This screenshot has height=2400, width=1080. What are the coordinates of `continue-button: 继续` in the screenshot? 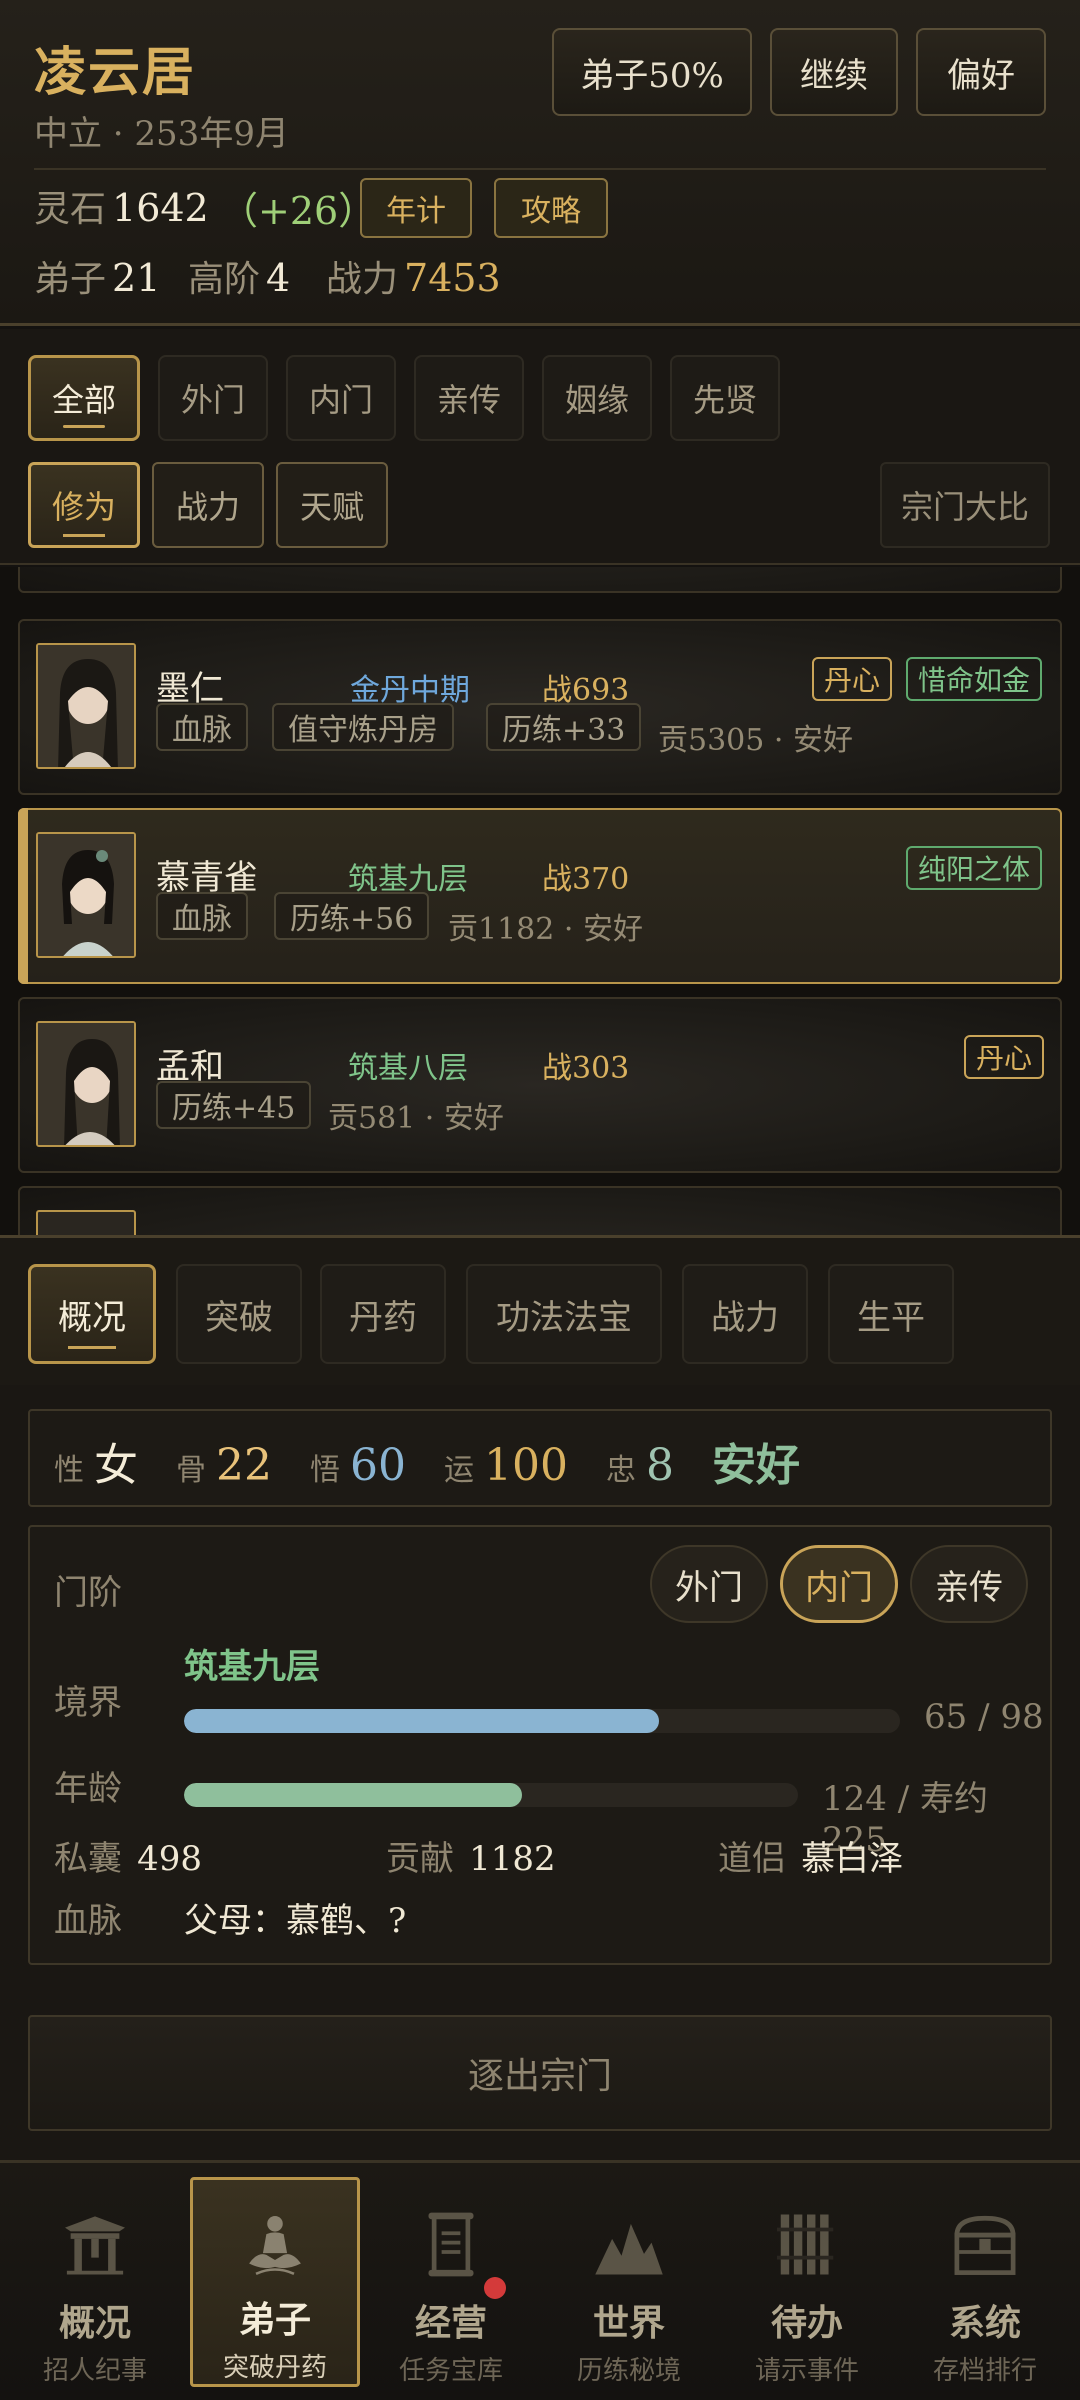 It's located at (834, 72).